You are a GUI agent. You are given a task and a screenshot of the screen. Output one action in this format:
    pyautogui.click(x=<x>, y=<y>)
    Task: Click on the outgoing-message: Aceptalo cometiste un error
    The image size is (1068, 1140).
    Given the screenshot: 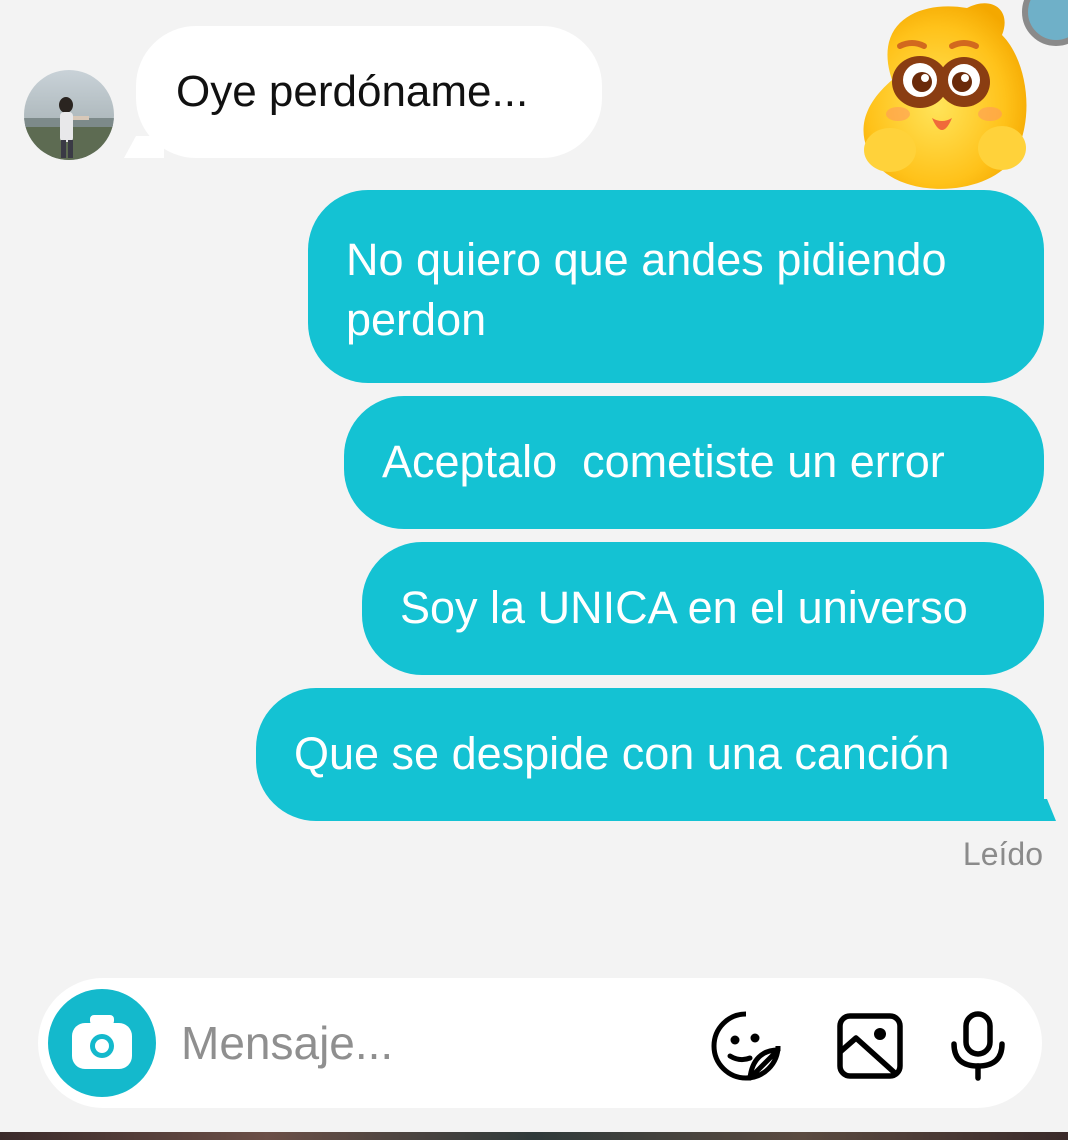 What is the action you would take?
    pyautogui.click(x=694, y=462)
    